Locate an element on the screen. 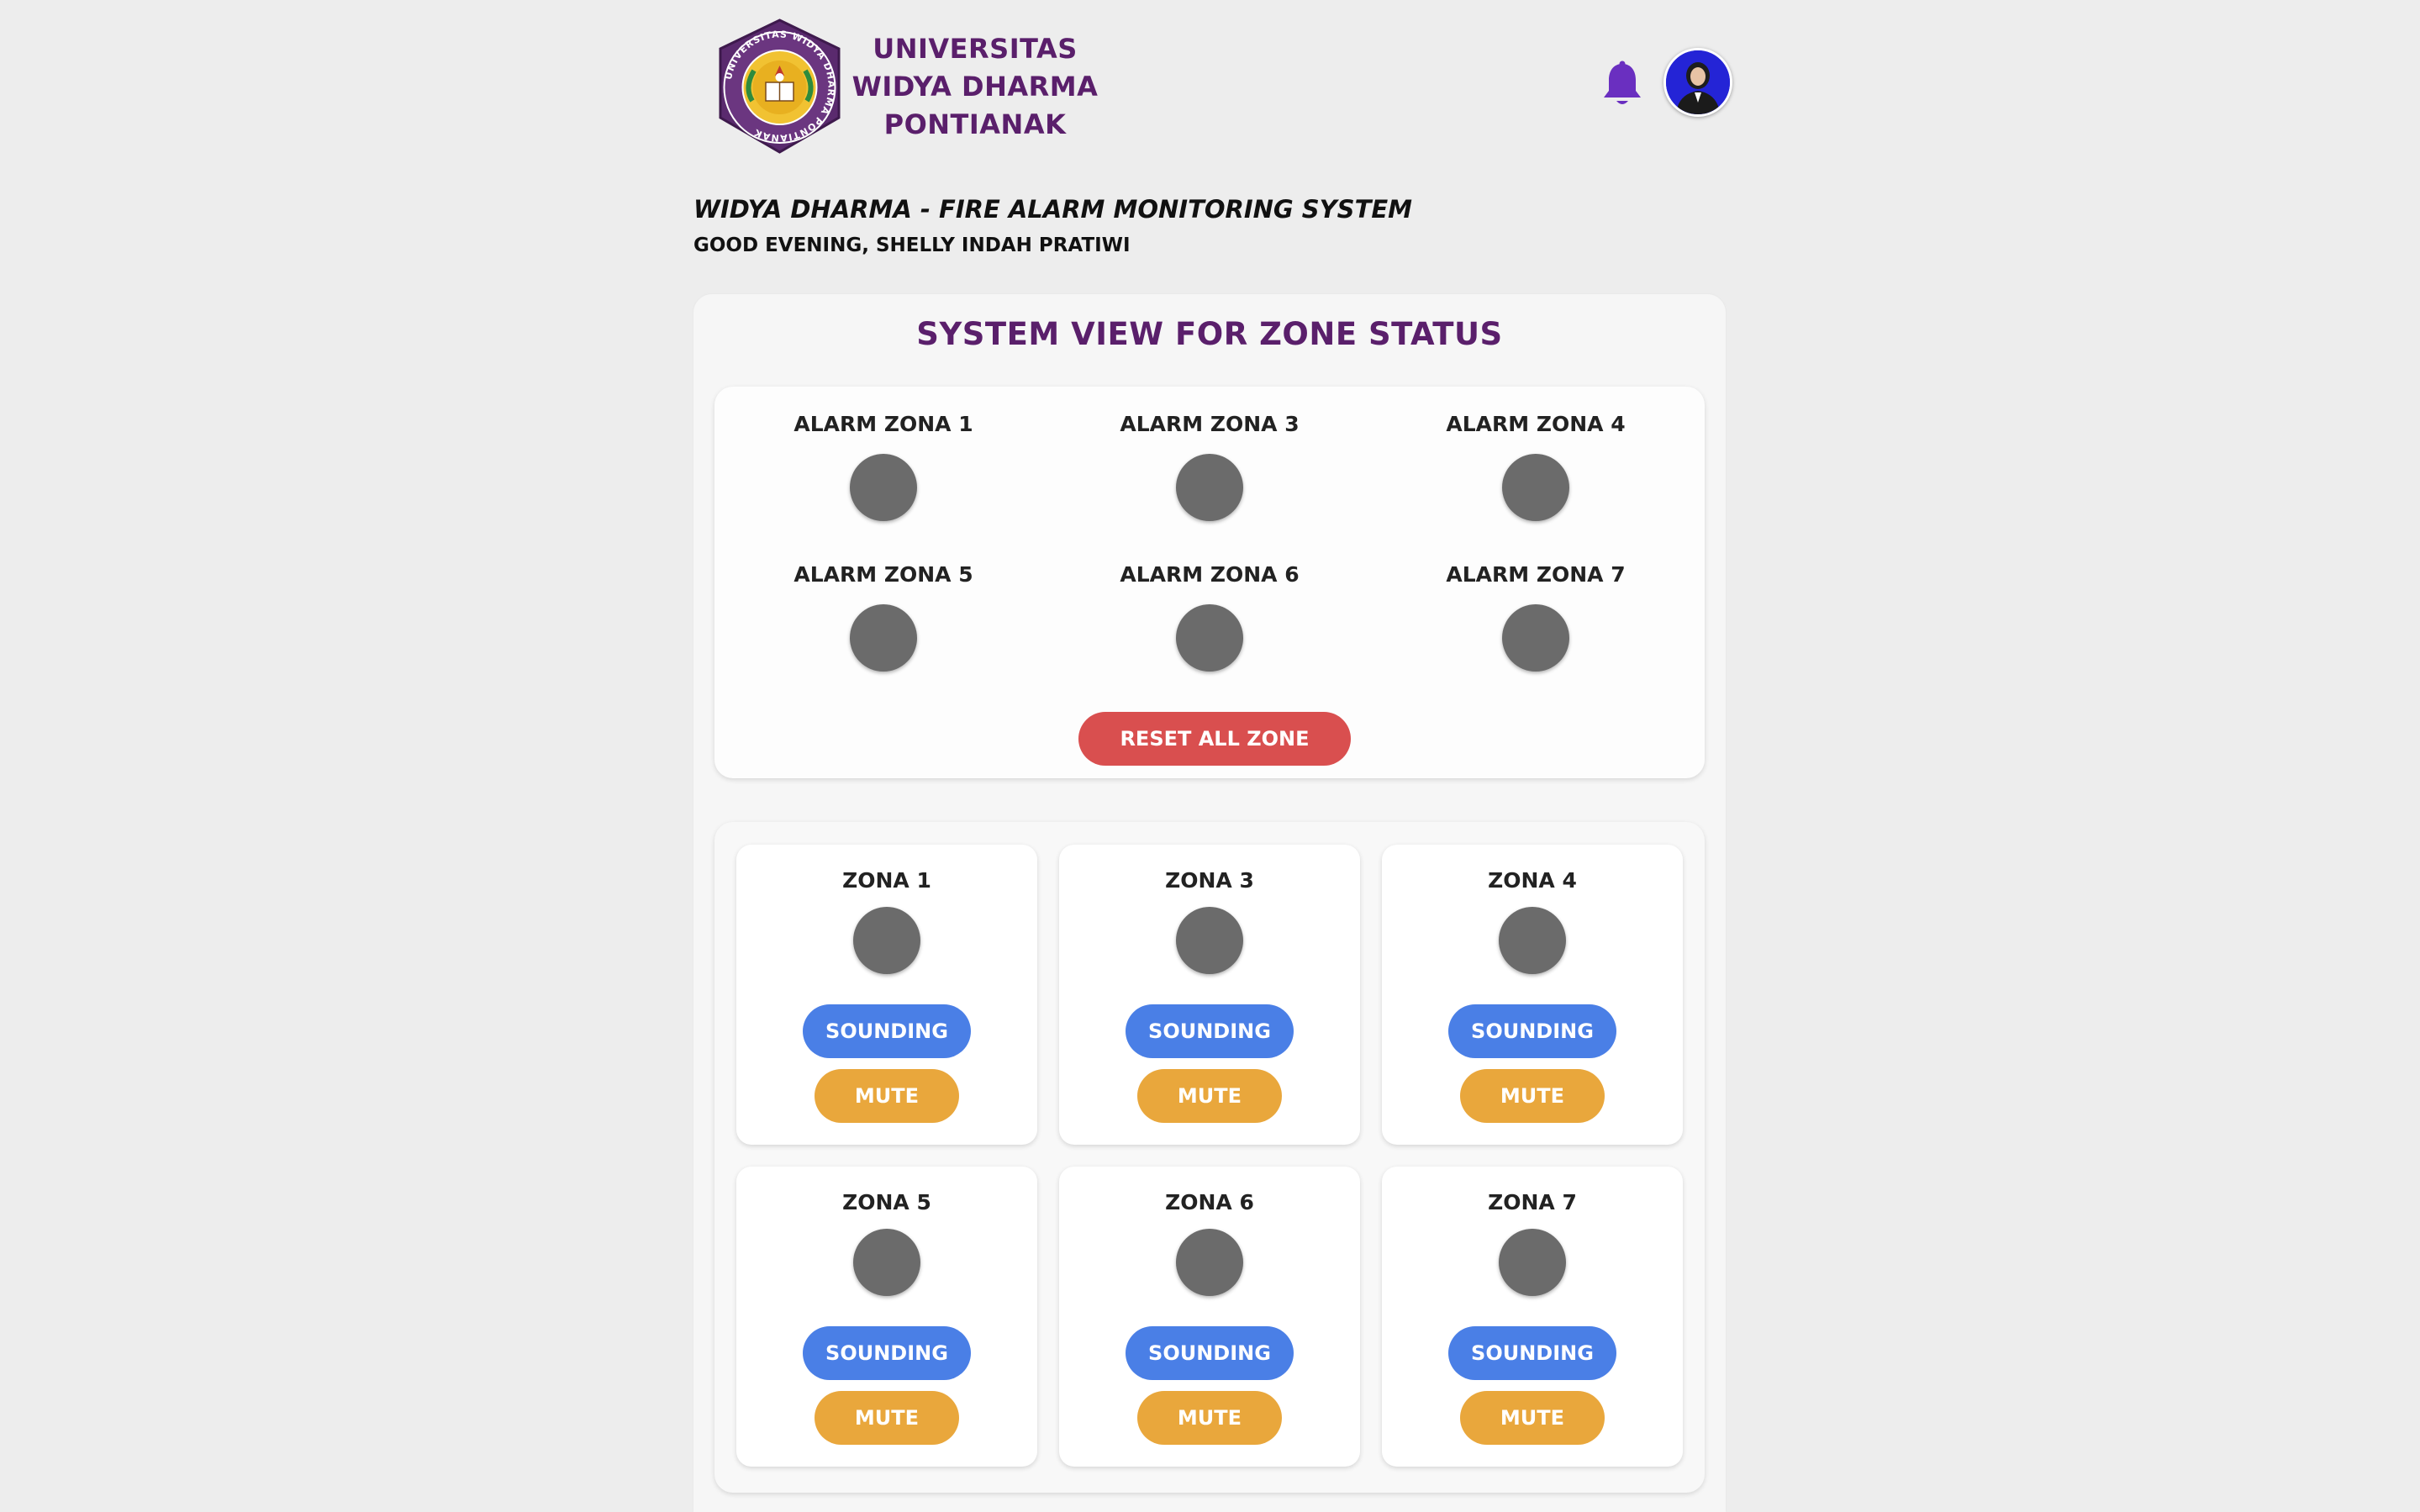 The width and height of the screenshot is (2420, 1512). alarm-item: ALARM ZONA 6 is located at coordinates (1210, 636).